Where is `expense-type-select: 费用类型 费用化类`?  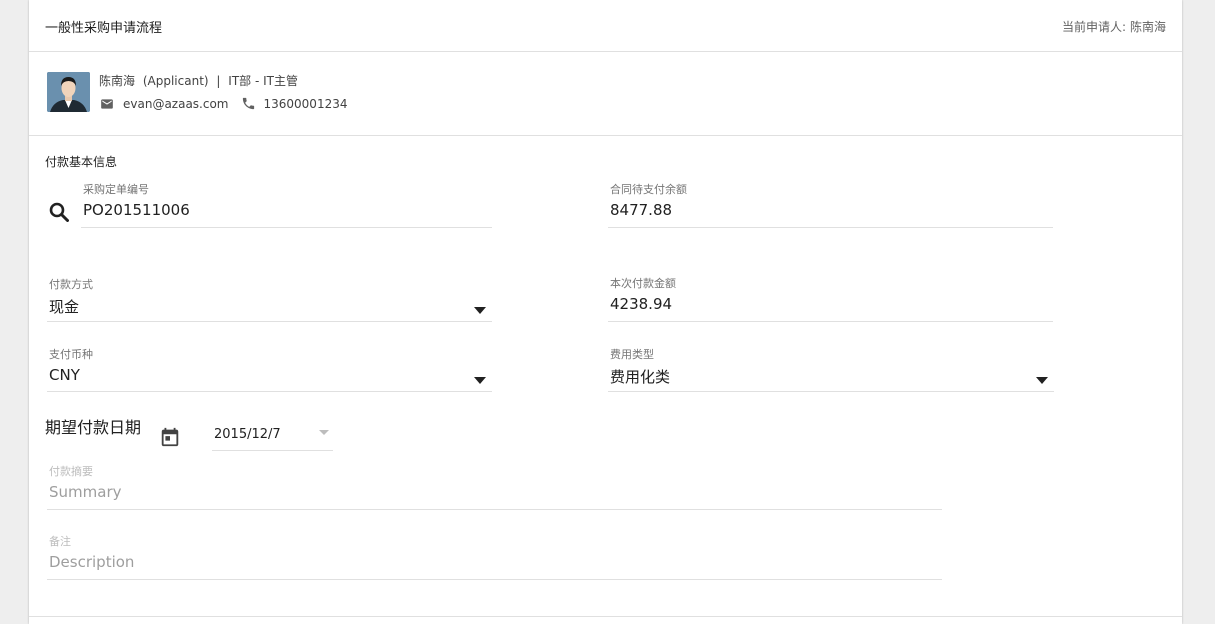 expense-type-select: 费用类型 费用化类 is located at coordinates (831, 370).